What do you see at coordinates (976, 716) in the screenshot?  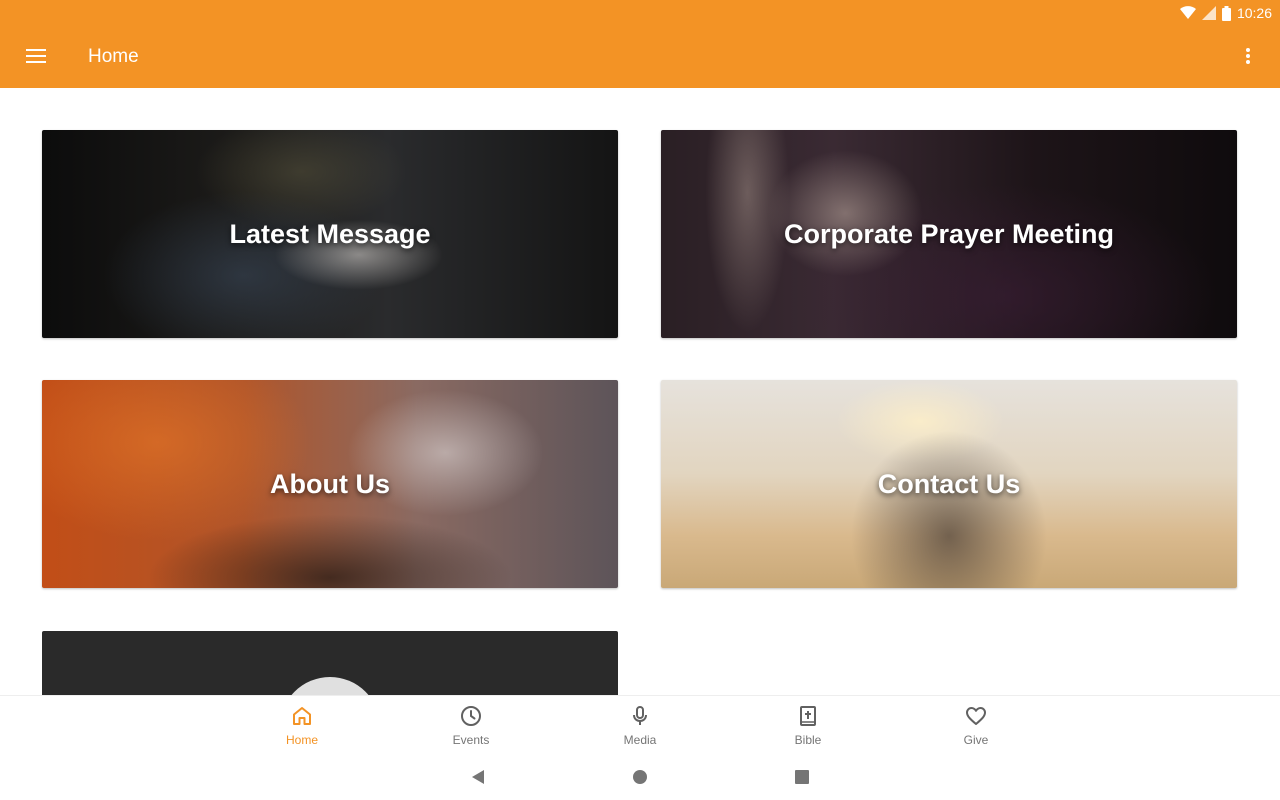 I see `heart-icon` at bounding box center [976, 716].